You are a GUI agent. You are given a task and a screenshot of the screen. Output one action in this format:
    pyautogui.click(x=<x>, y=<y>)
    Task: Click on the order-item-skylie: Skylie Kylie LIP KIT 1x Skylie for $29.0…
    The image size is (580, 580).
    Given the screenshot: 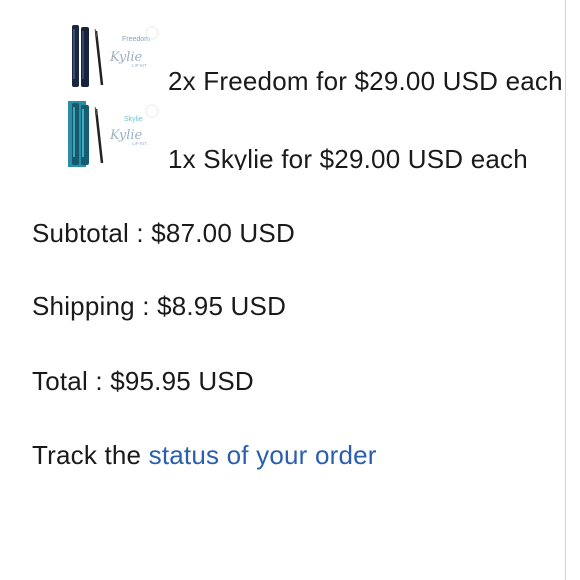 What is the action you would take?
    pyautogui.click(x=316, y=135)
    